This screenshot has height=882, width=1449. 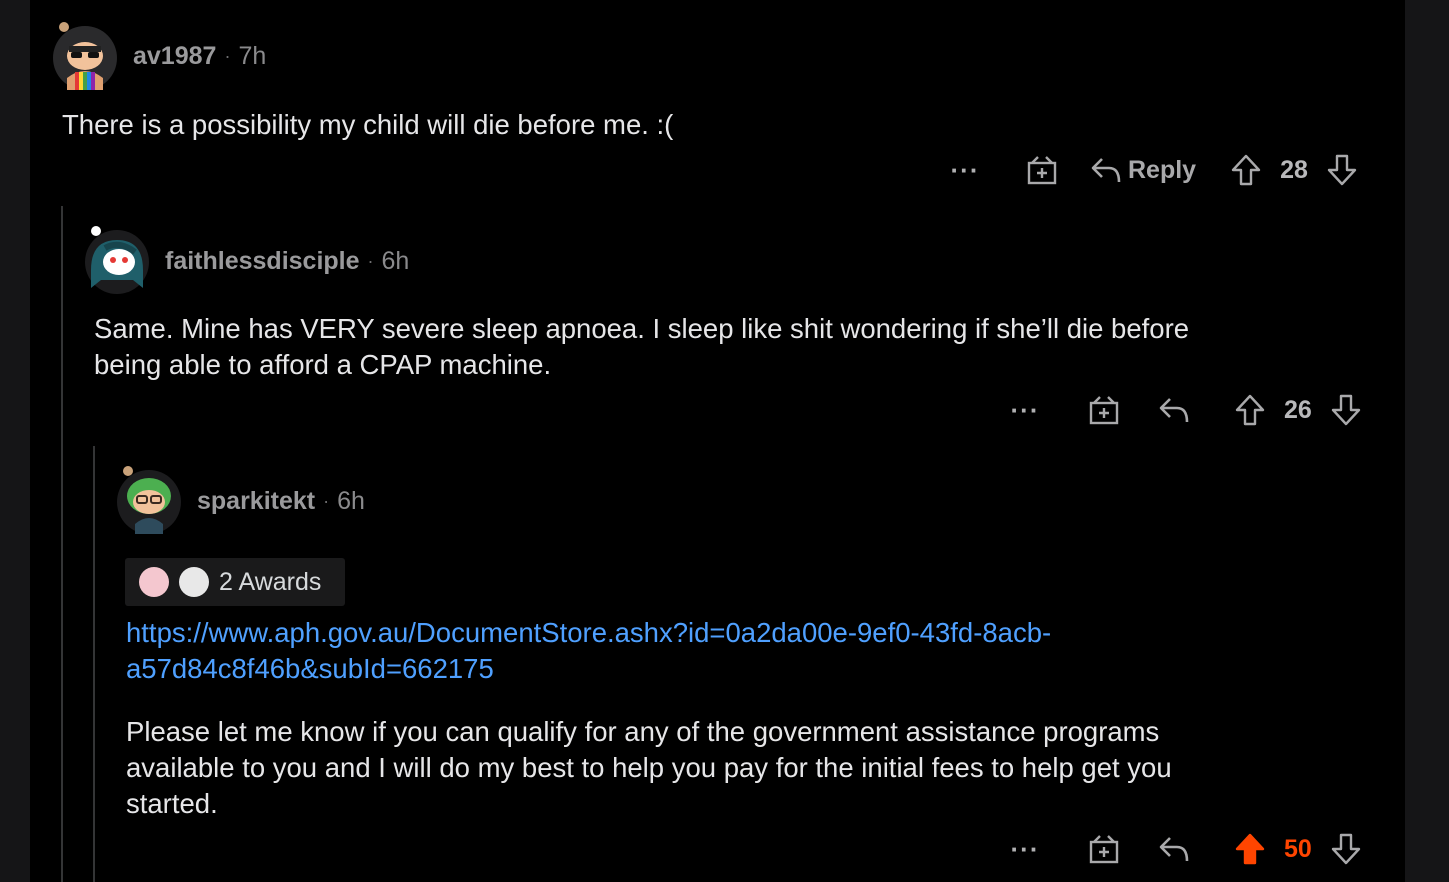 What do you see at coordinates (1298, 409) in the screenshot?
I see `vote-score: 26` at bounding box center [1298, 409].